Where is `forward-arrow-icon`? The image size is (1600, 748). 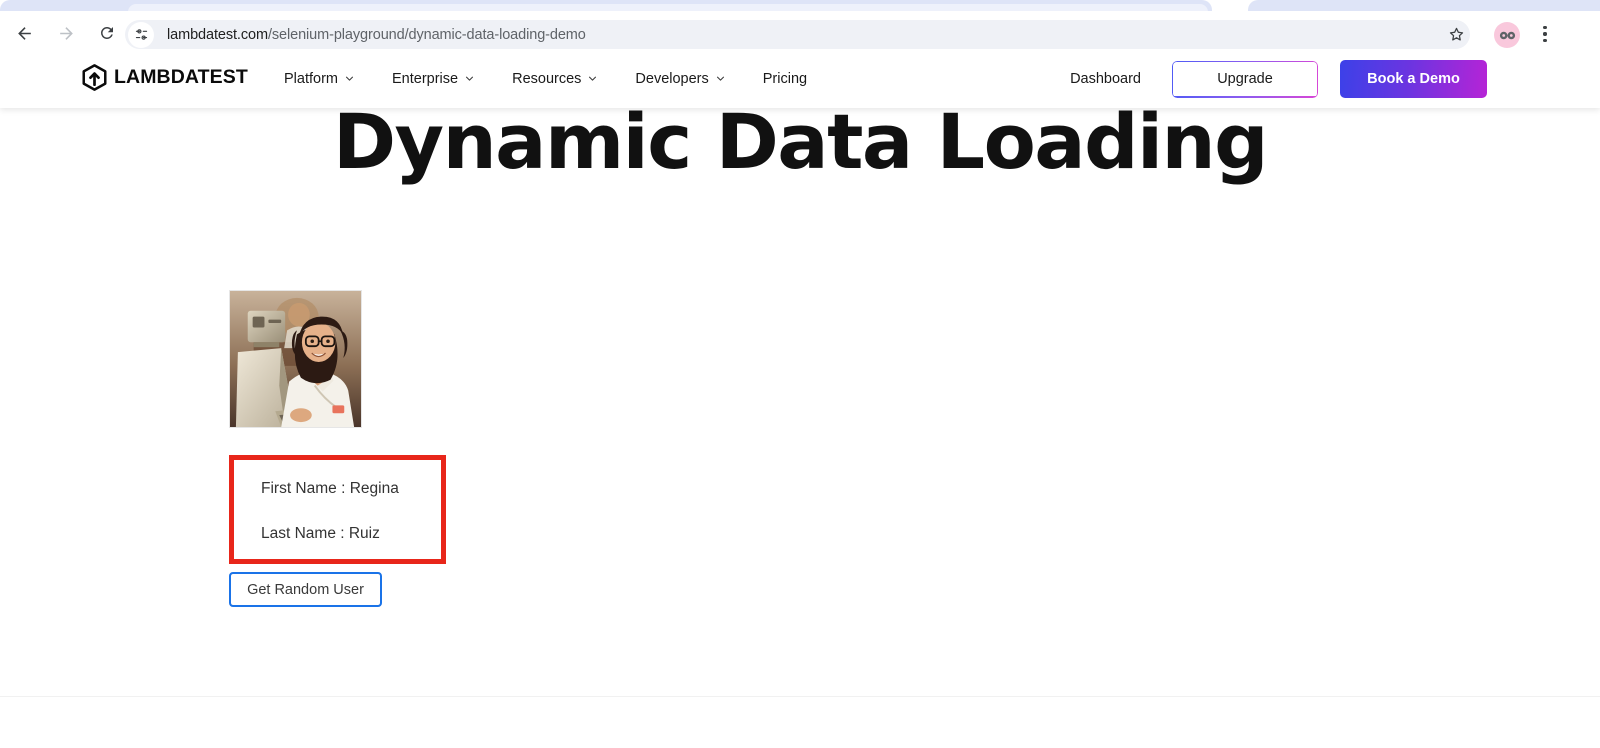
forward-arrow-icon is located at coordinates (66, 33).